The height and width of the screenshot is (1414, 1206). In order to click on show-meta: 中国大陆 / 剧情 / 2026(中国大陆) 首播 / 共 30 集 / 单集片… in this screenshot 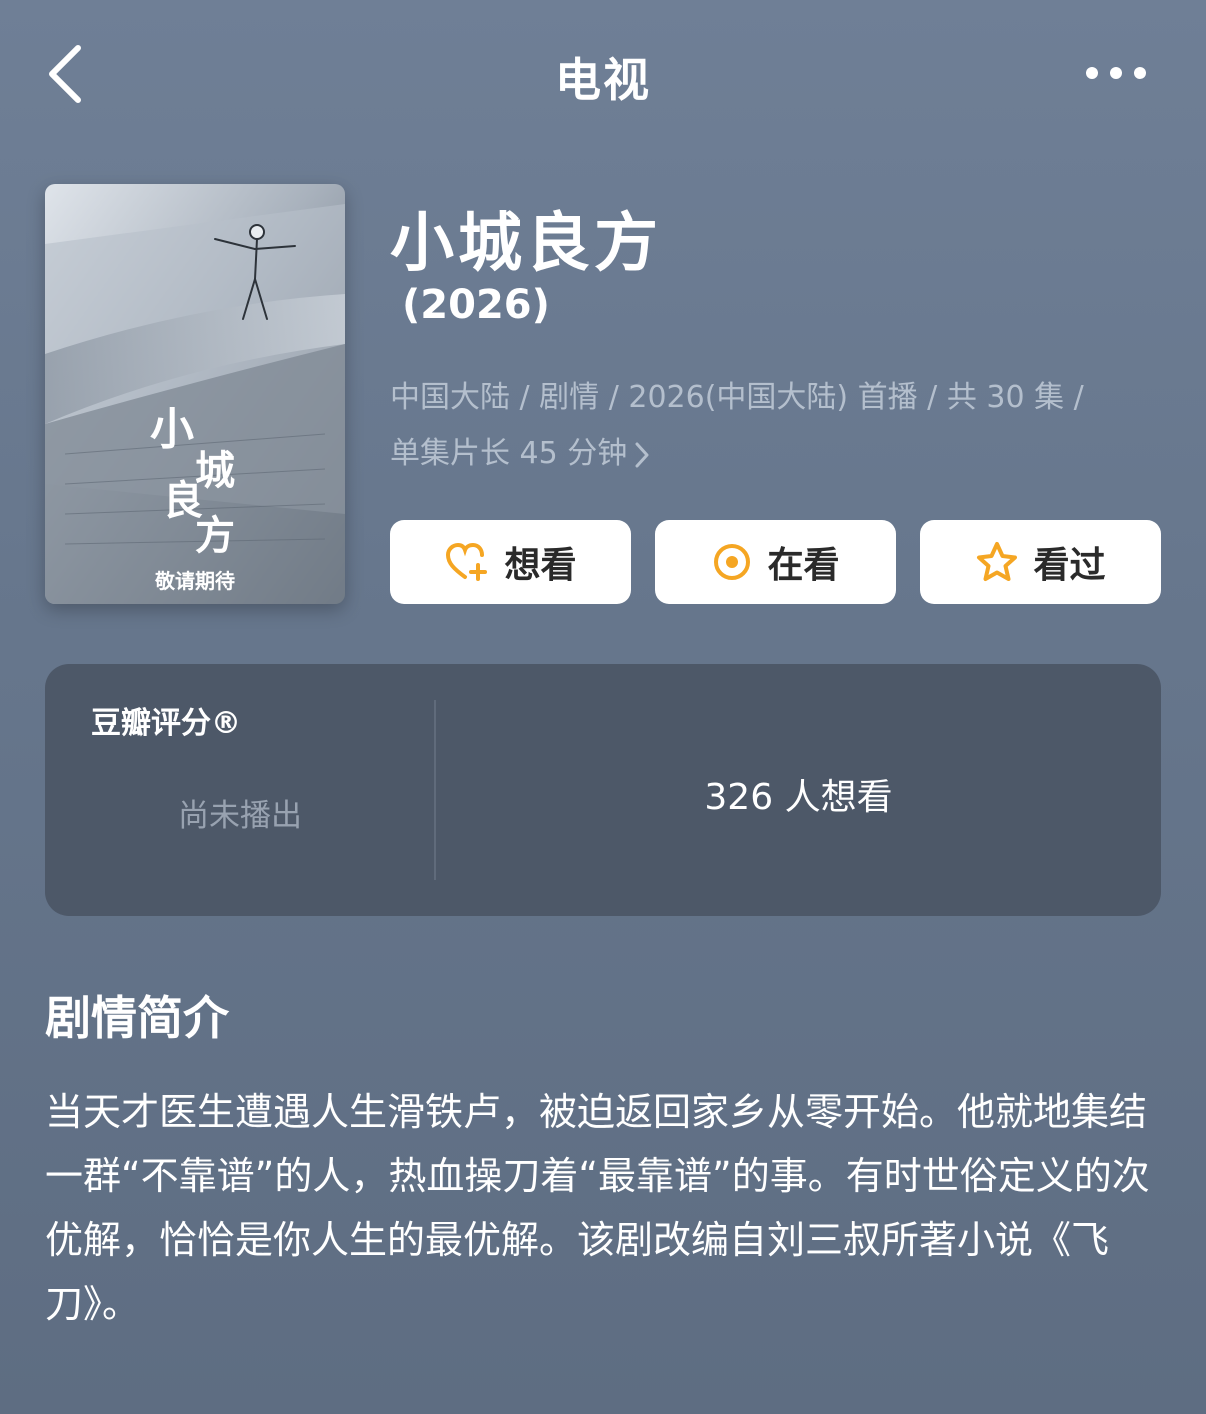, I will do `click(770, 426)`.